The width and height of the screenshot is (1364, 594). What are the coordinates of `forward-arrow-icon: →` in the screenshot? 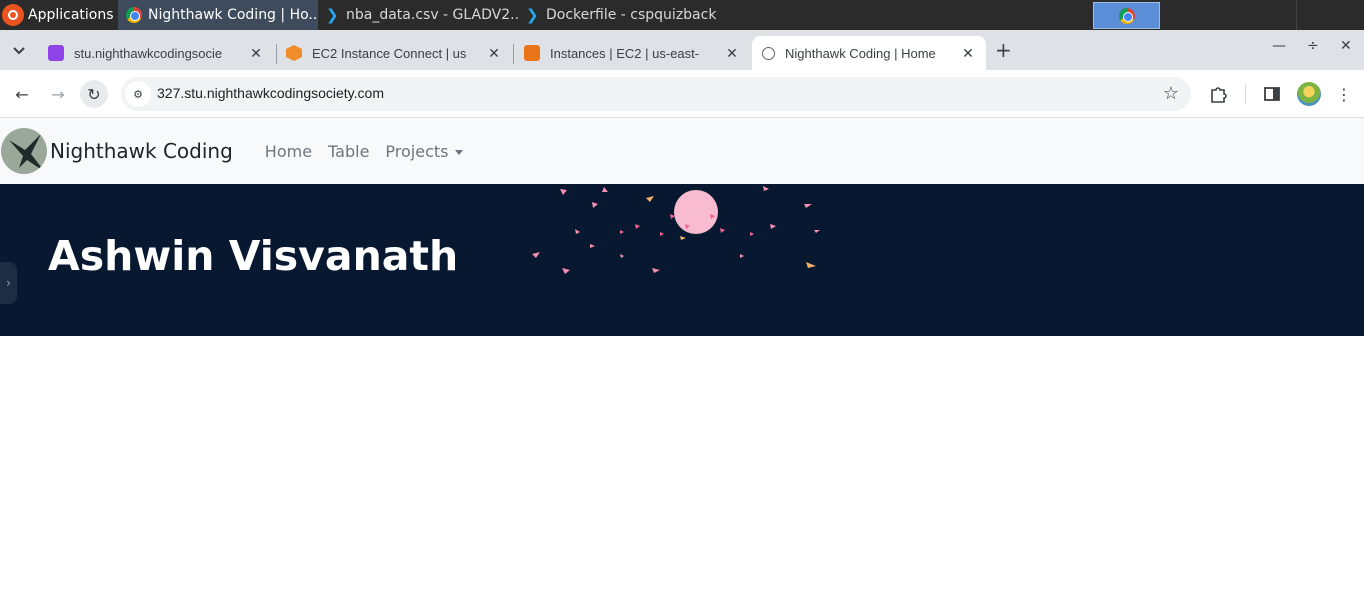 It's located at (58, 94).